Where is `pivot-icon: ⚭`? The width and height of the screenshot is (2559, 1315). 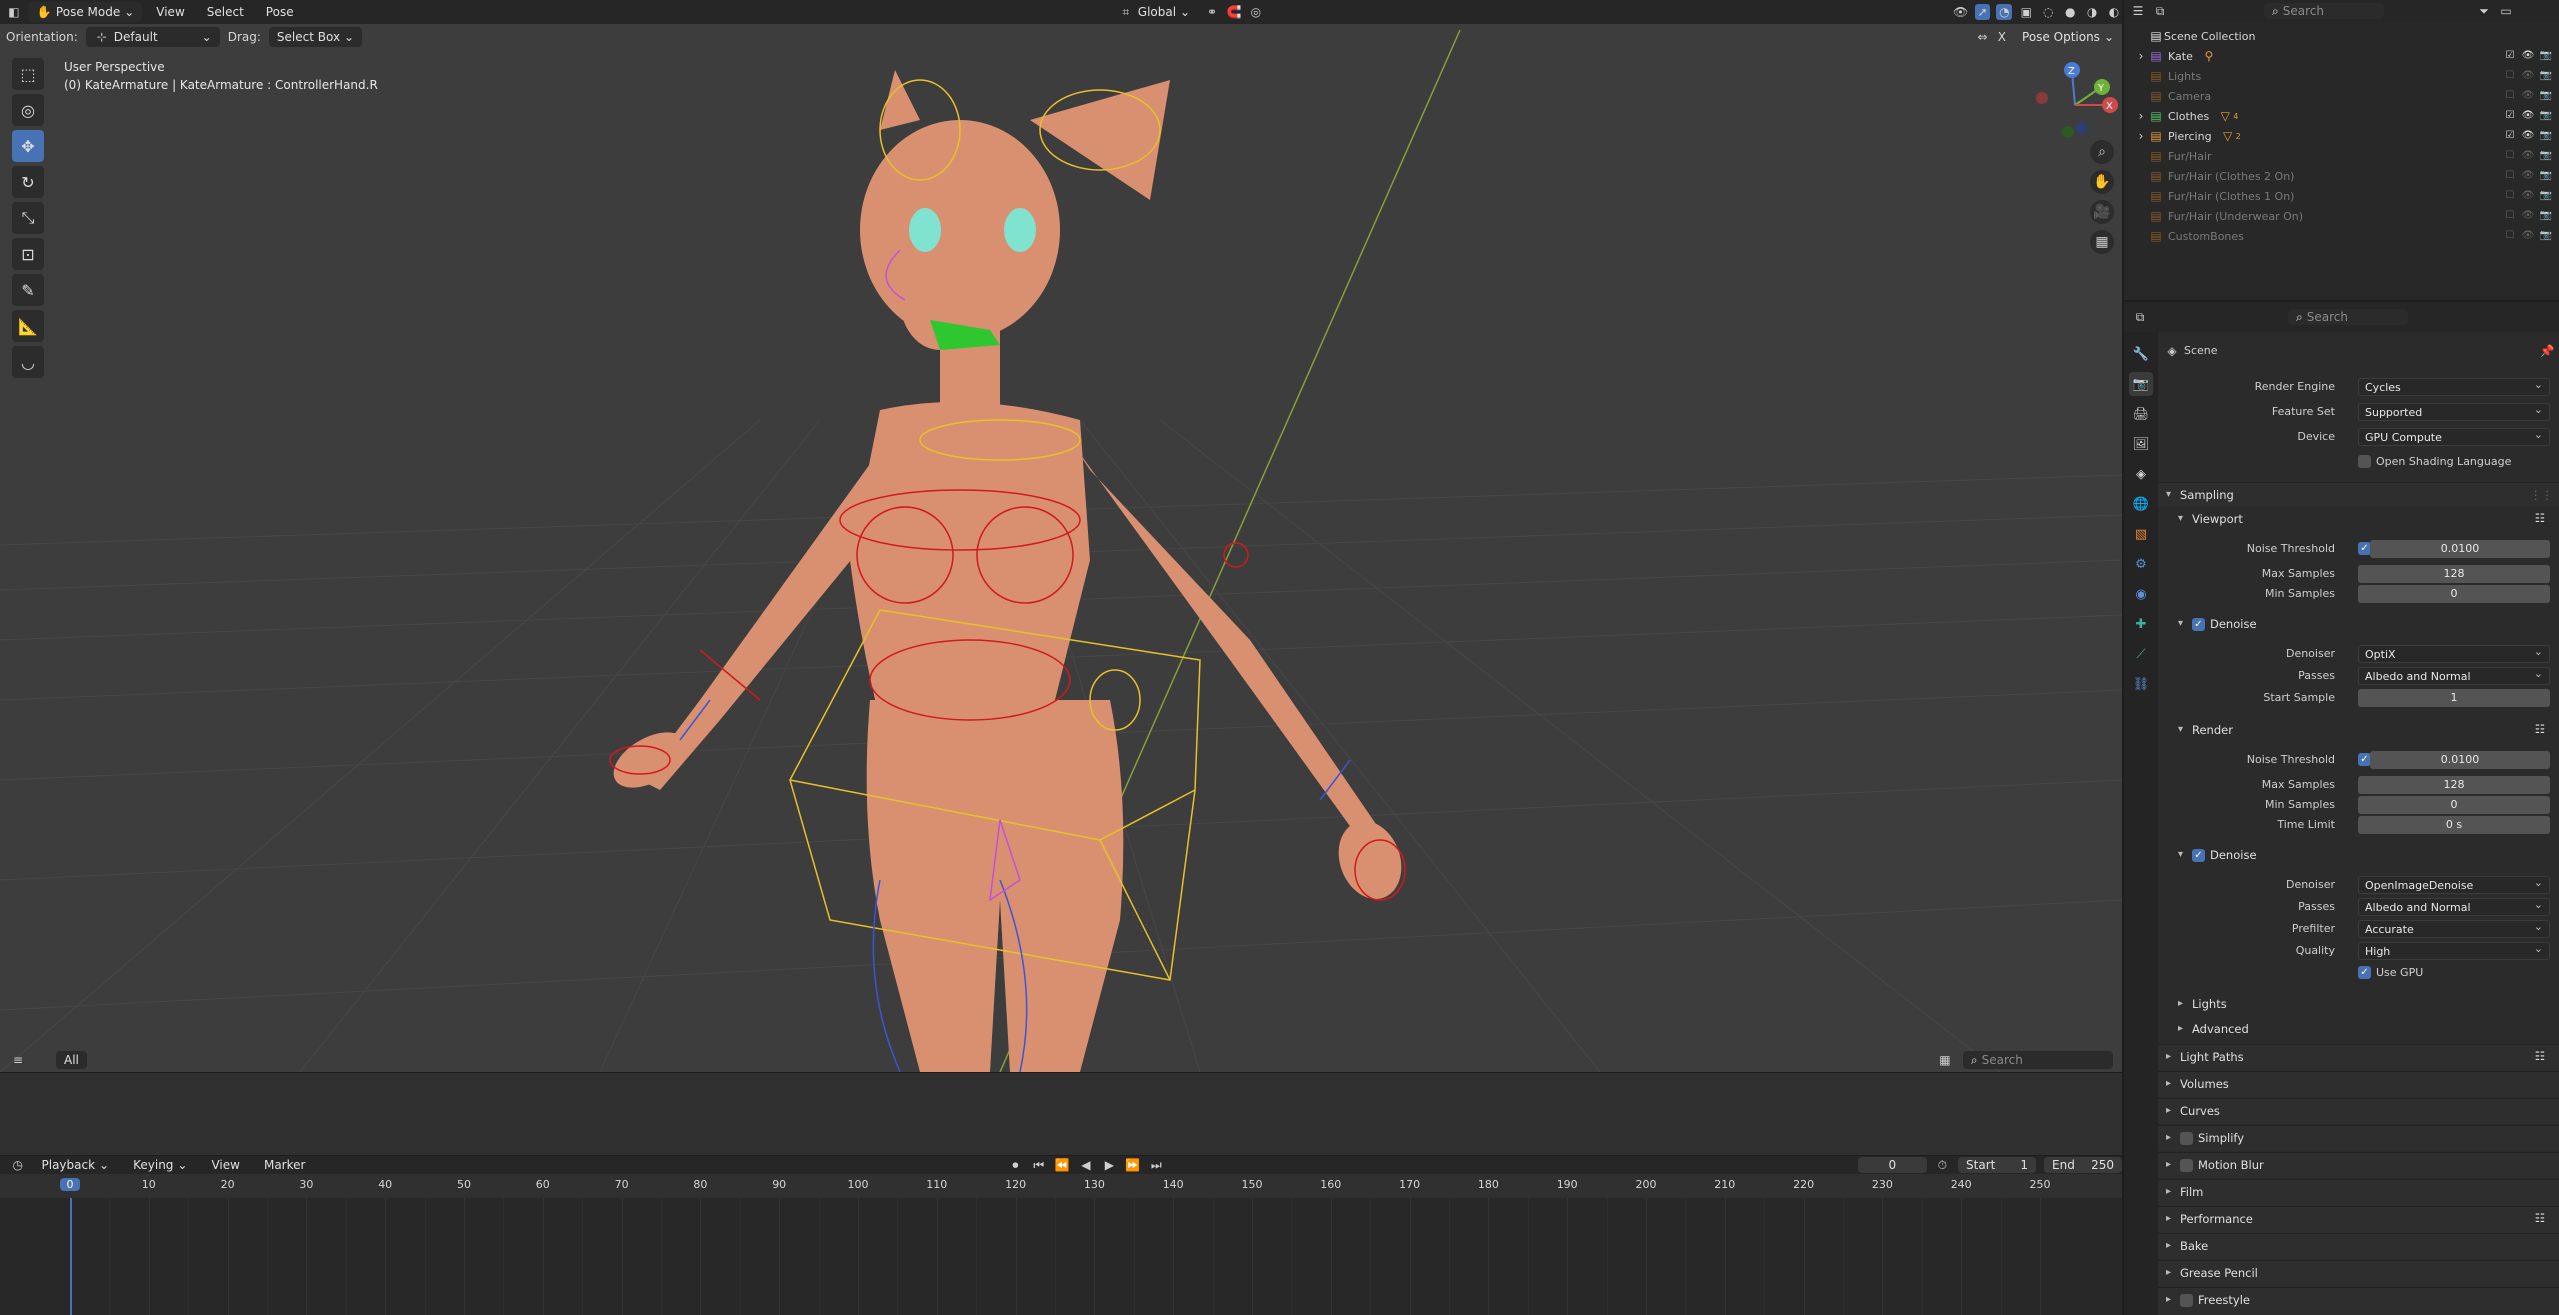
pivot-icon: ⚭ is located at coordinates (1212, 12).